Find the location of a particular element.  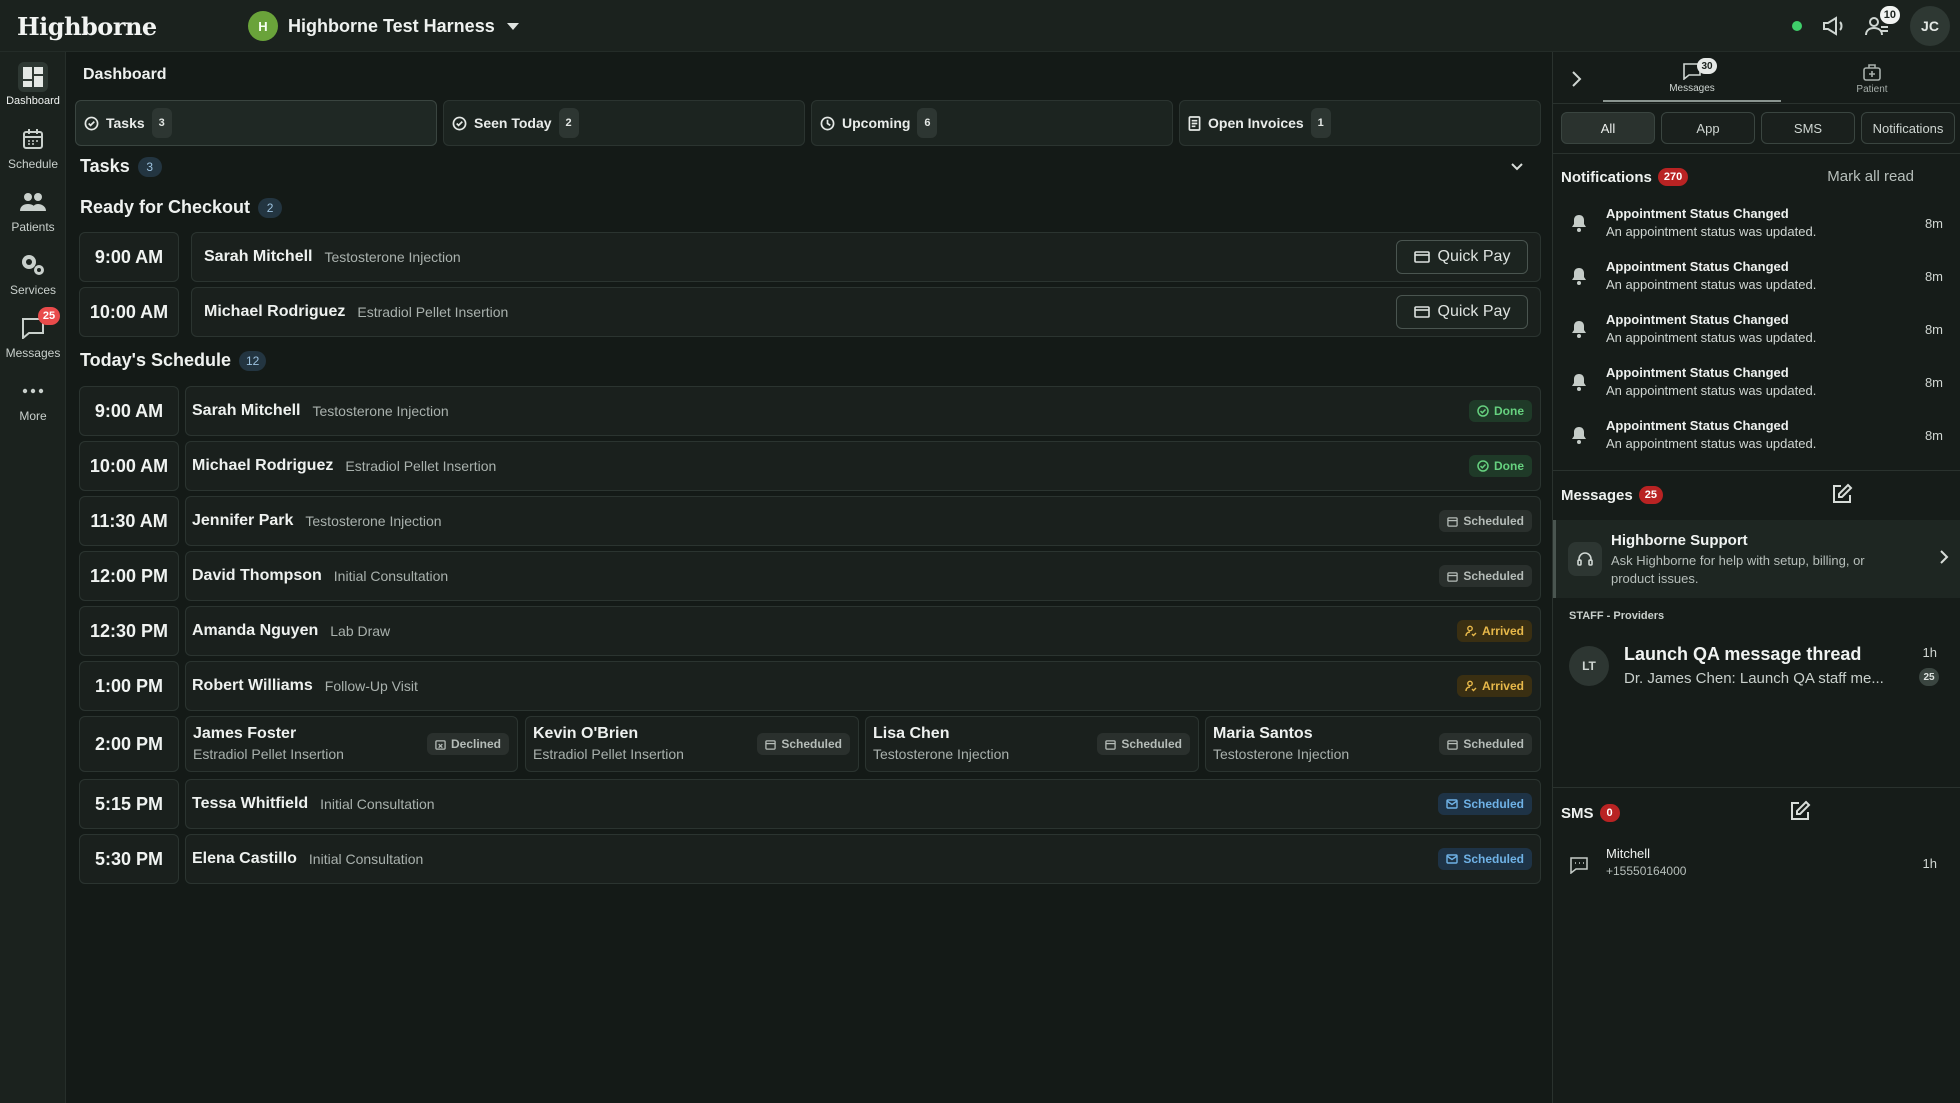

tab-patient-label: Patient is located at coordinates (1872, 89).